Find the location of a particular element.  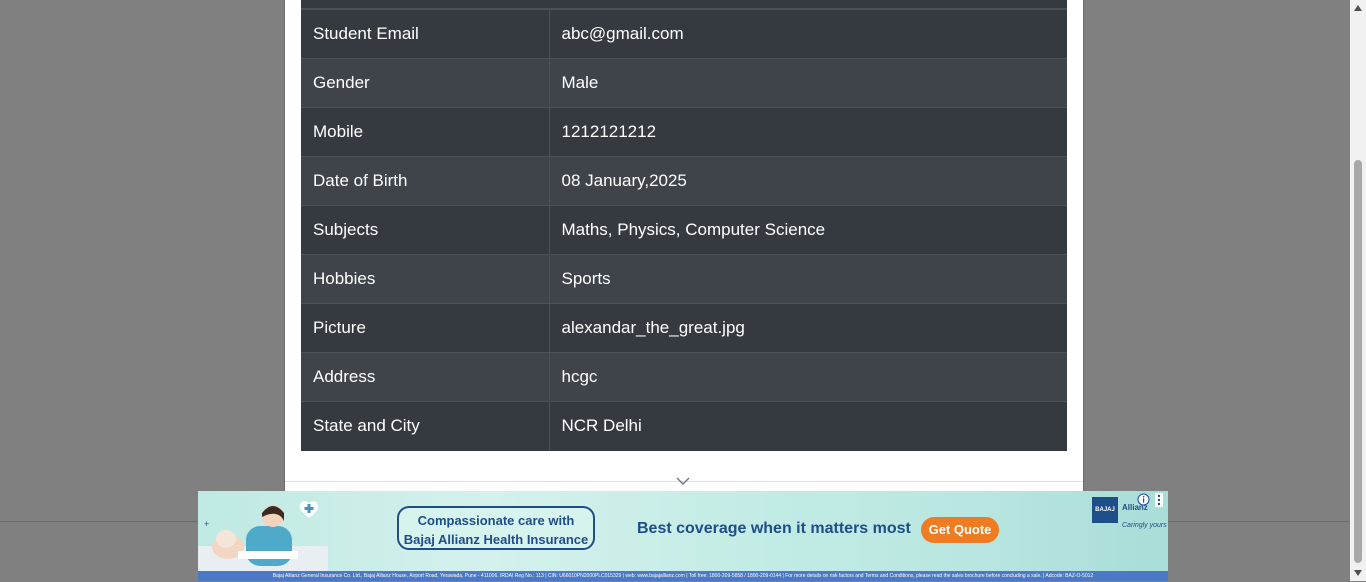

row-label: State and City is located at coordinates (425, 426).